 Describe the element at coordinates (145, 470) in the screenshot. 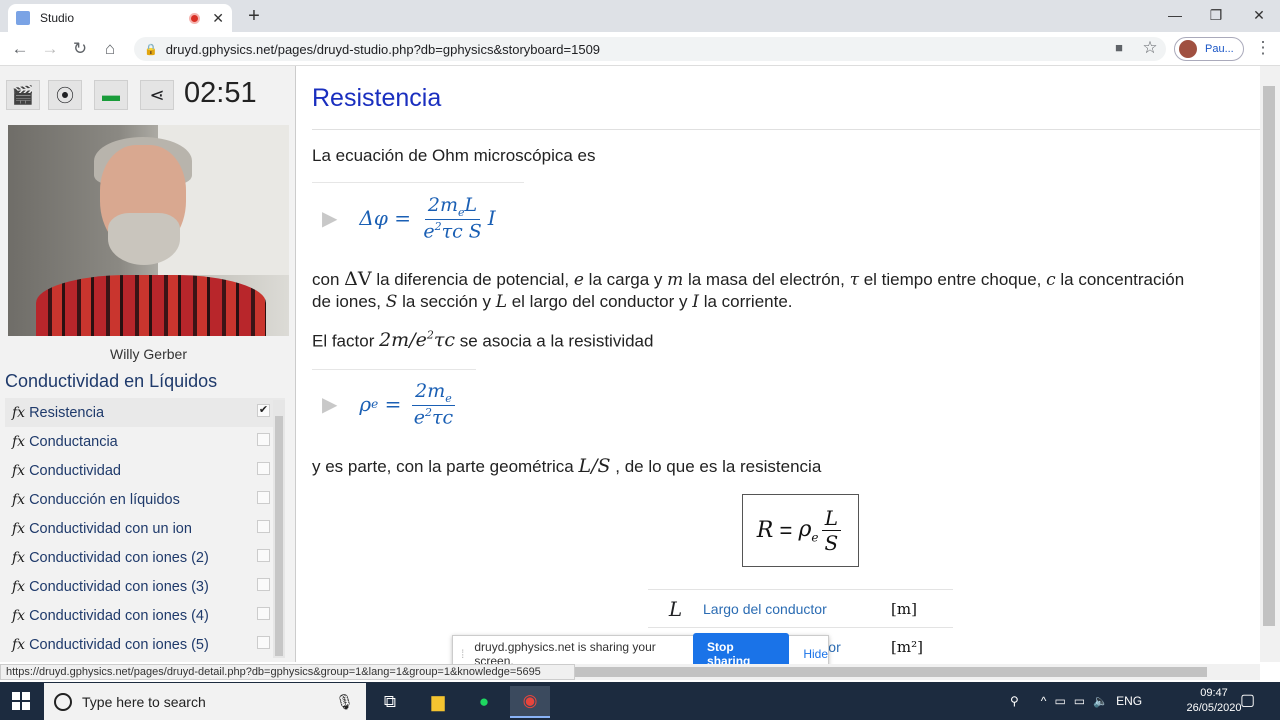

I see `toc-item: fx Conductividad` at that location.